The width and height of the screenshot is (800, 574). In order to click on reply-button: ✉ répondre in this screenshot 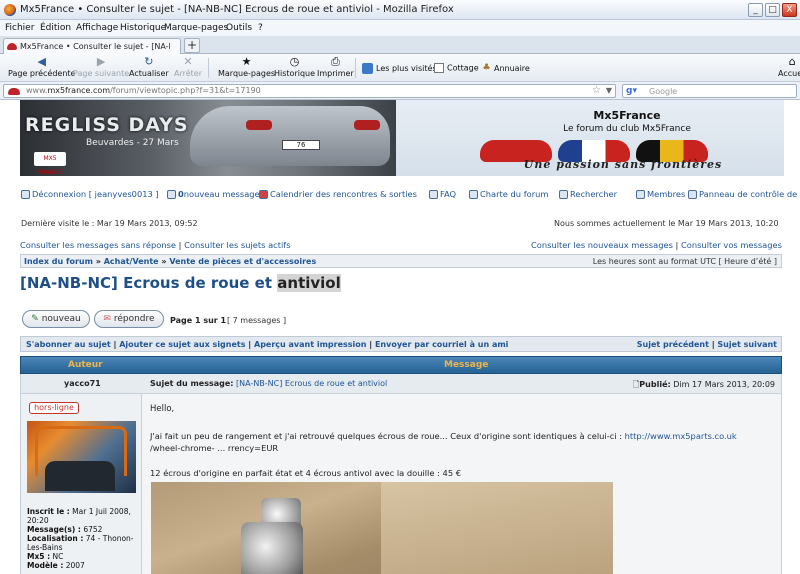, I will do `click(129, 319)`.